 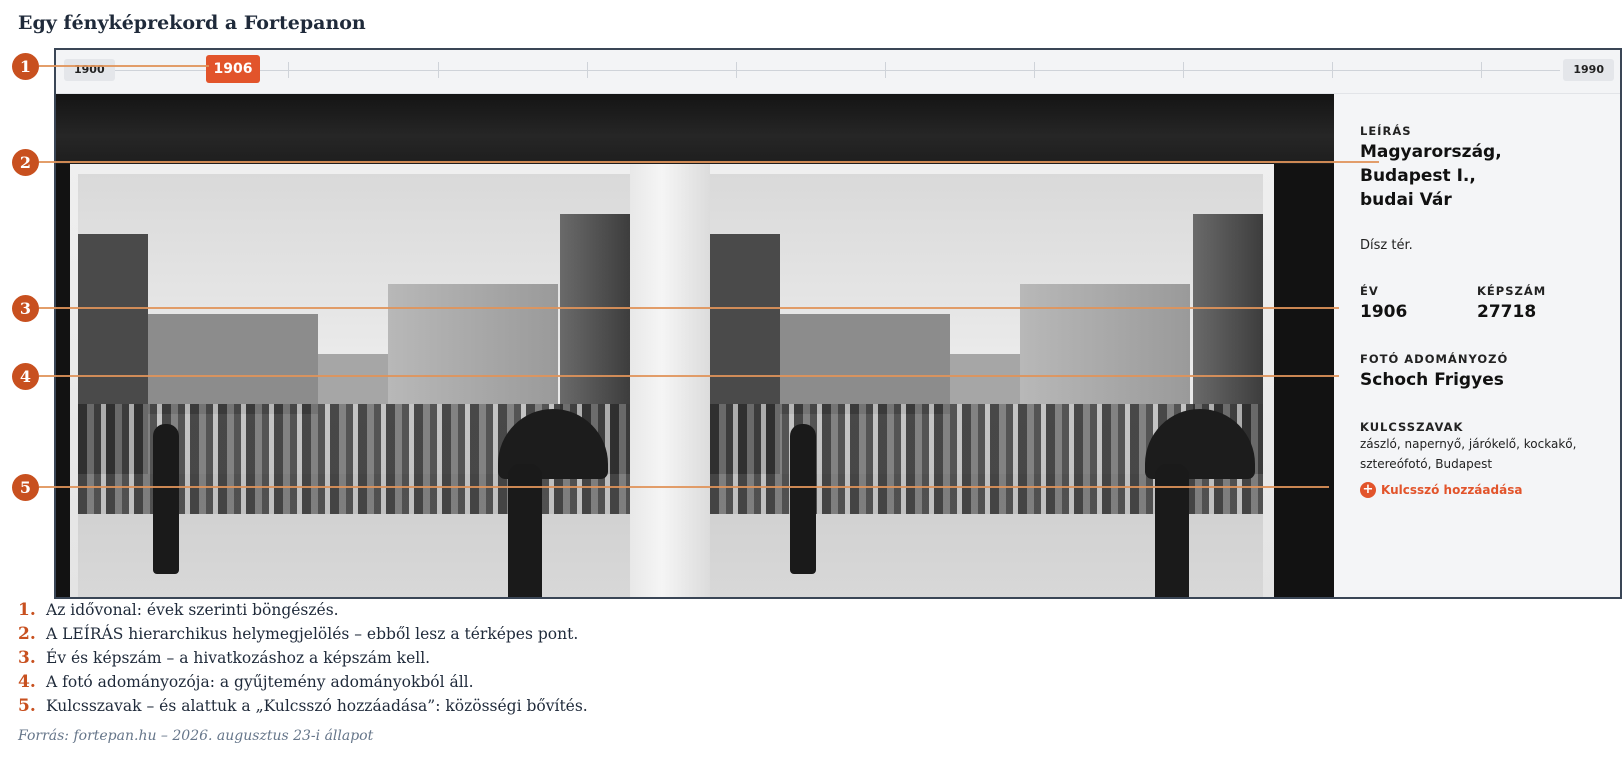 I want to click on keywords-line: sztereófotó, Budapest, so click(x=1485, y=464).